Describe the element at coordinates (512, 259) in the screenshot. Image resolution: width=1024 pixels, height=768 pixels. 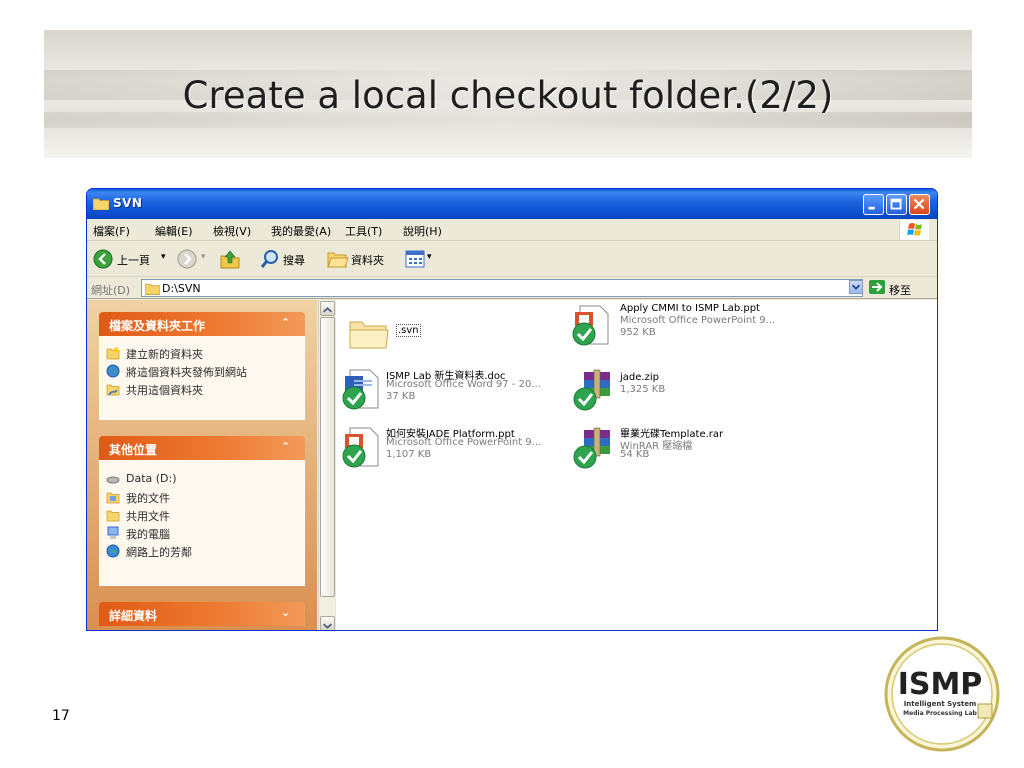
I see `toolbar: 上一頁 ▾ ▾ 搜尋 資料夾 ▾` at that location.